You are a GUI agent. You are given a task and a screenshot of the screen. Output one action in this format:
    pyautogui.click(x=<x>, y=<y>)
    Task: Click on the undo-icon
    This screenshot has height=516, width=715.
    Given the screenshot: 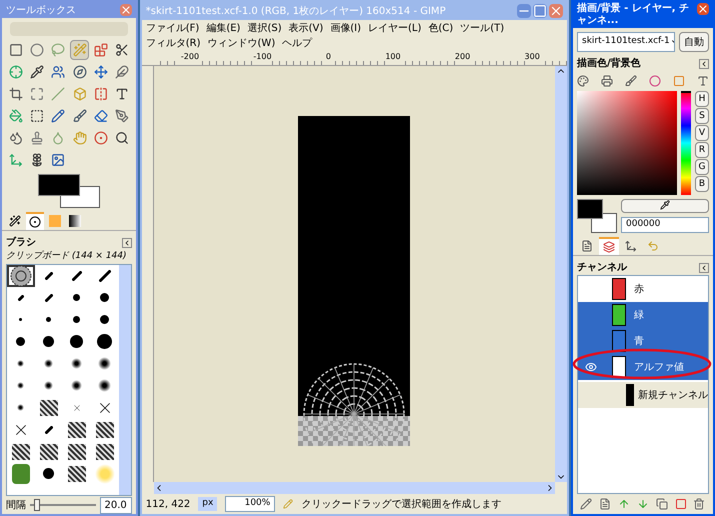 What is the action you would take?
    pyautogui.click(x=653, y=246)
    